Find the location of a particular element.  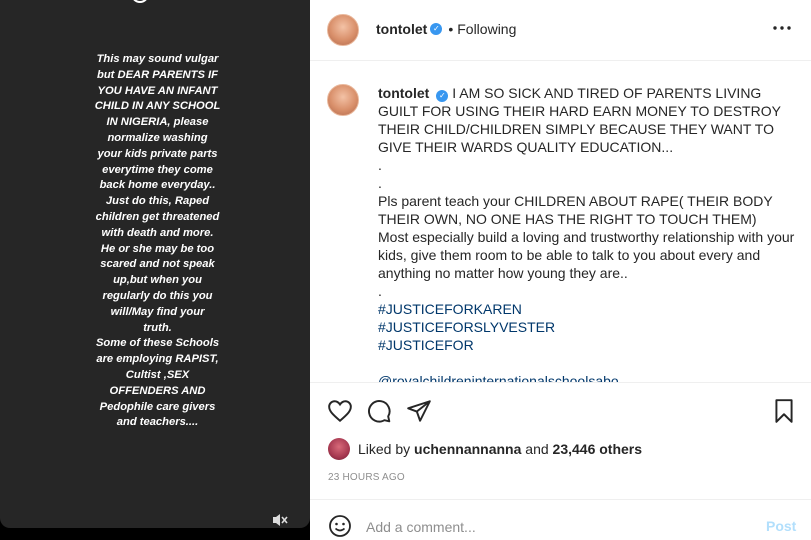

share-send-icon is located at coordinates (419, 411).